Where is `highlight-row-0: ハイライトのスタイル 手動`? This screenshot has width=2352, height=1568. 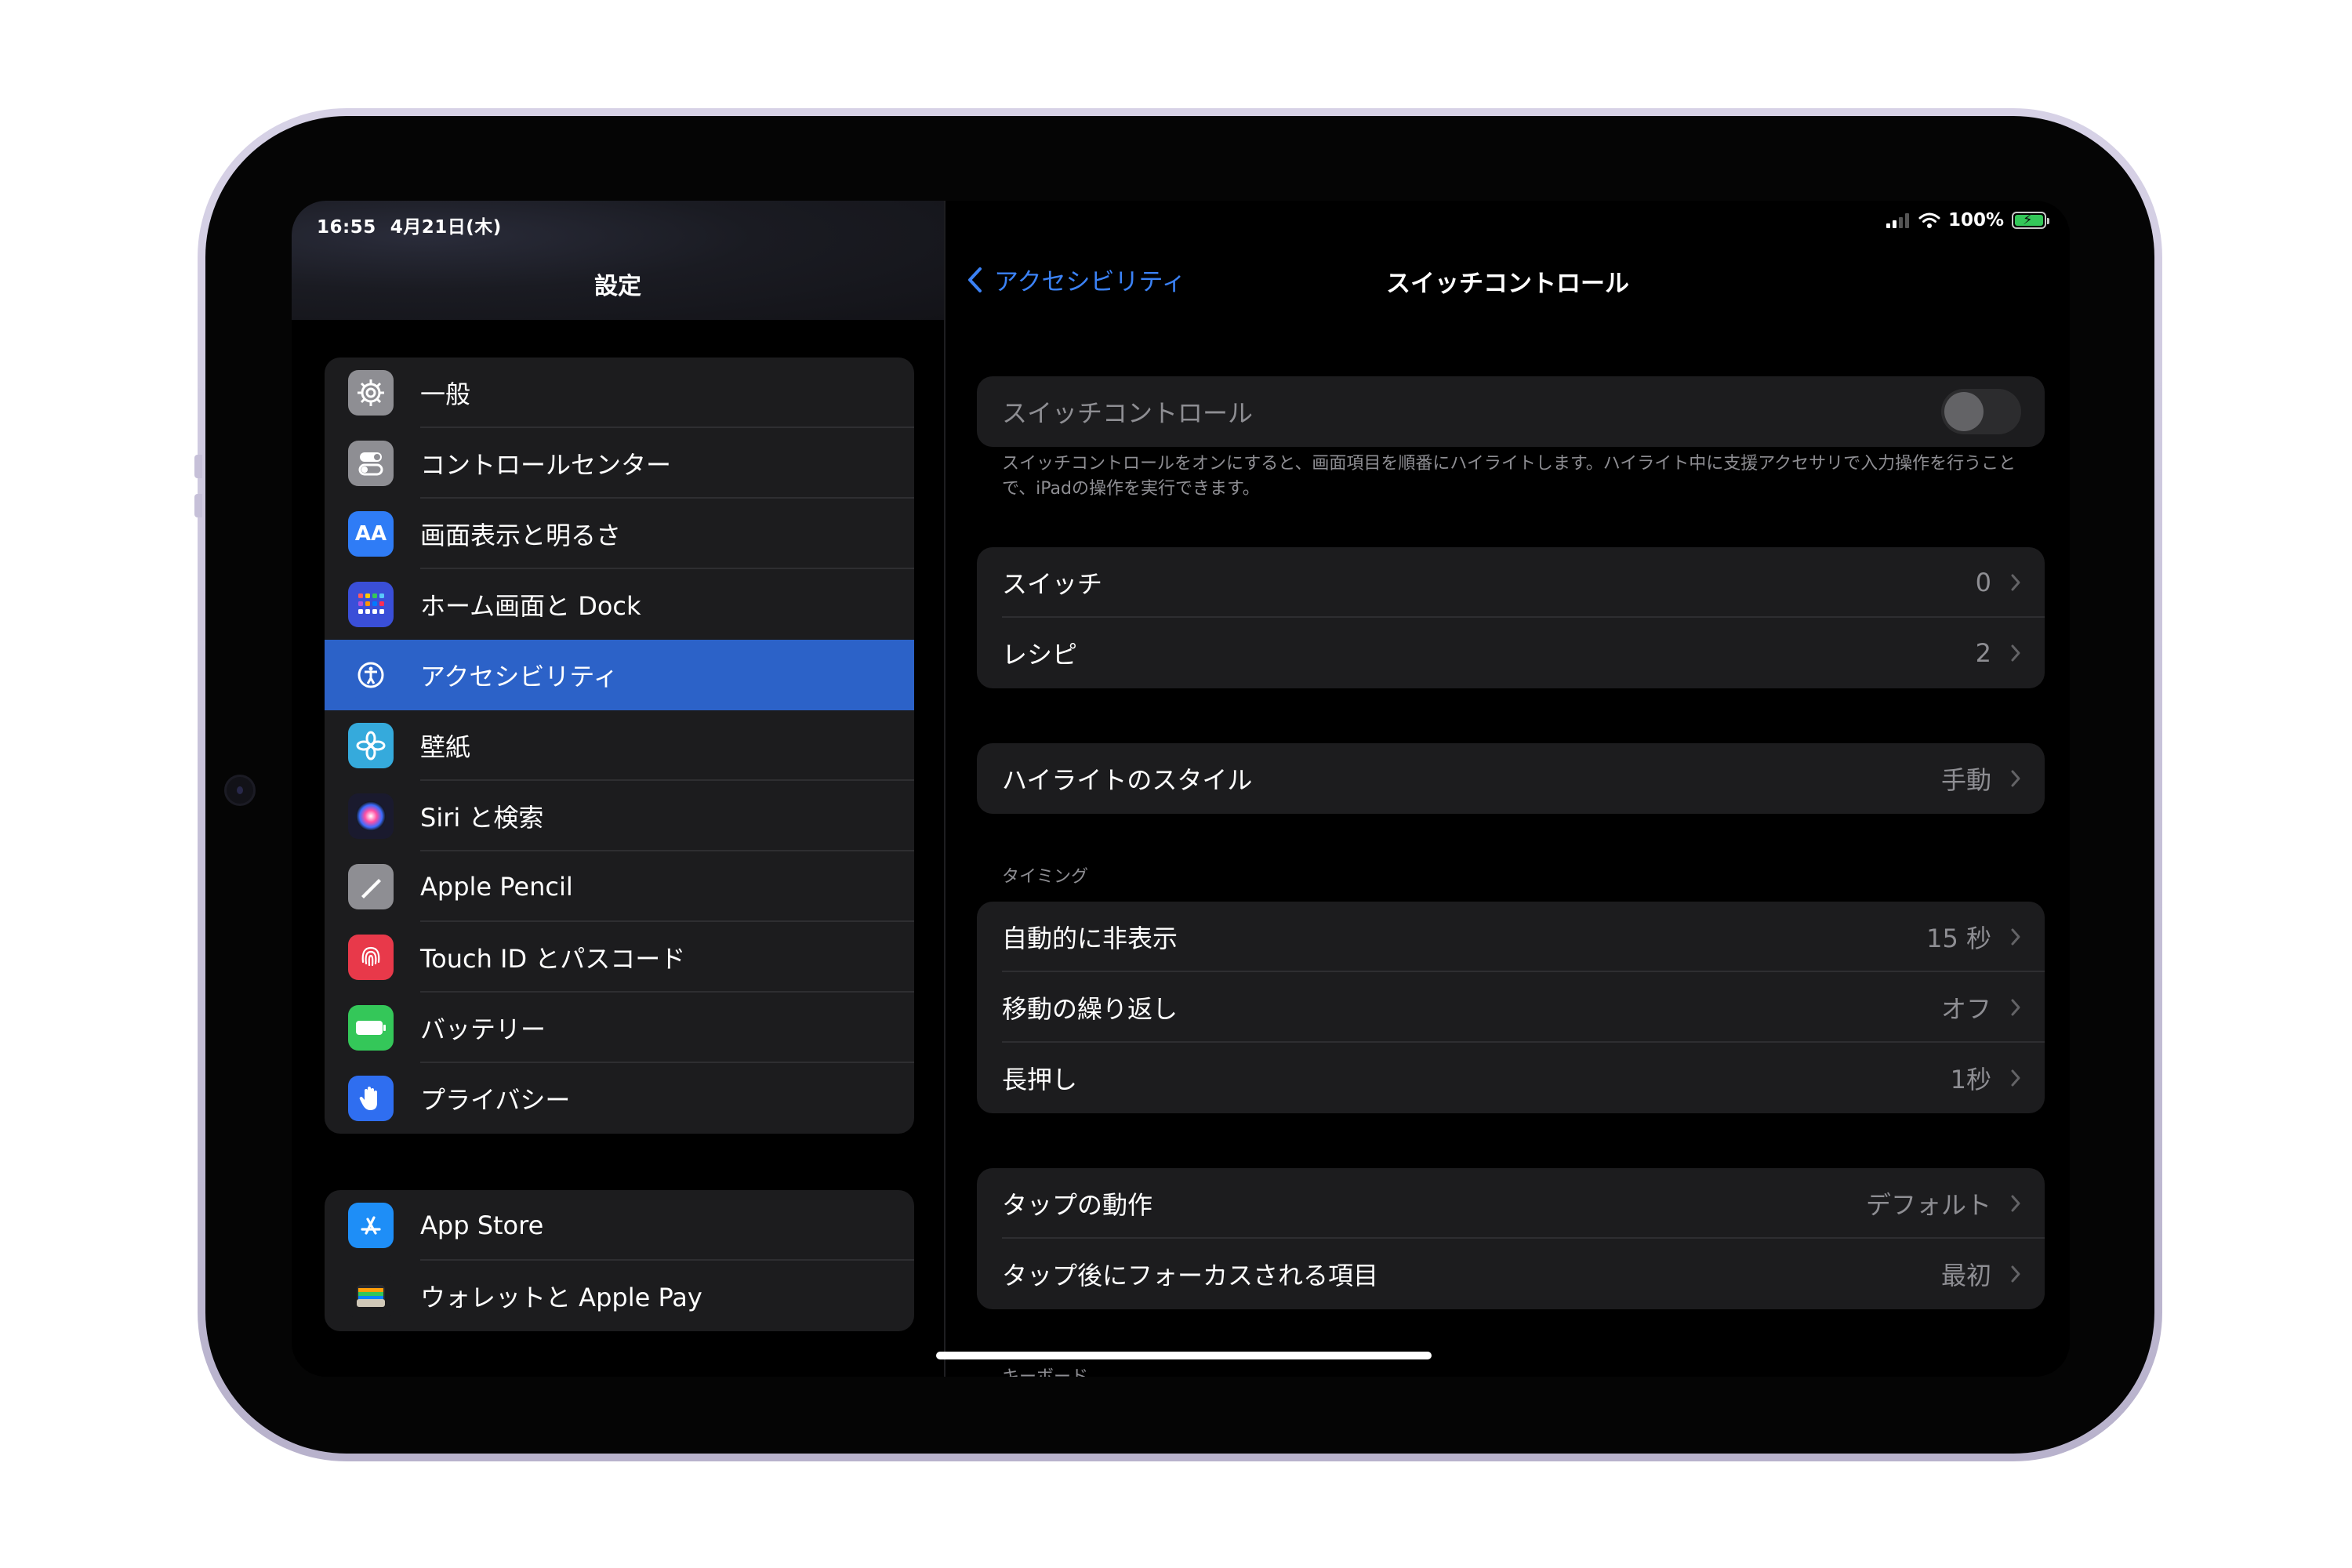
highlight-row-0: ハイライトのスタイル 手動 is located at coordinates (1511, 778).